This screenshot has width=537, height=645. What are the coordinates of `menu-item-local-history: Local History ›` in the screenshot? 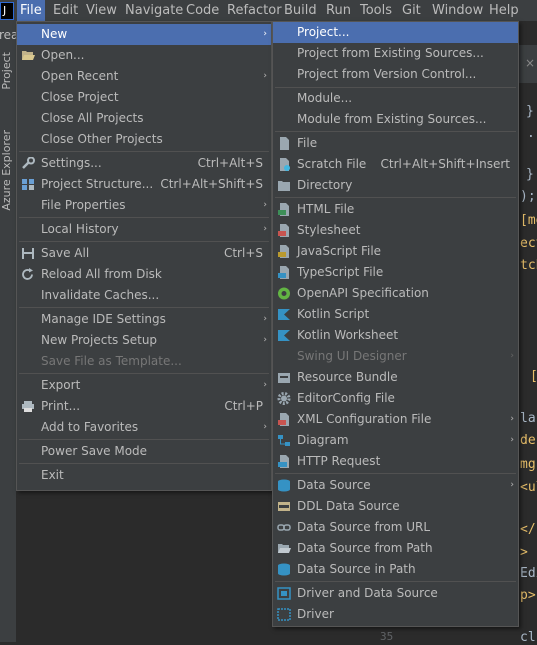 It's located at (144, 229).